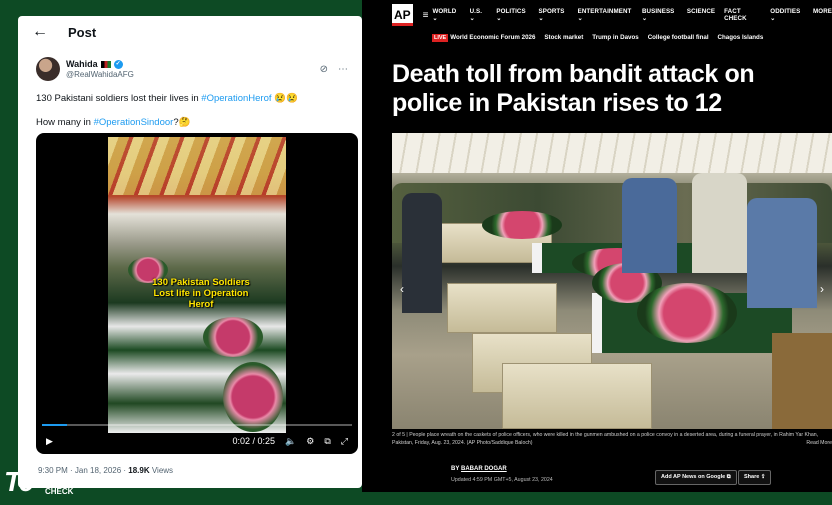  What do you see at coordinates (118, 64) in the screenshot?
I see `verified-badge-icon: ✓` at bounding box center [118, 64].